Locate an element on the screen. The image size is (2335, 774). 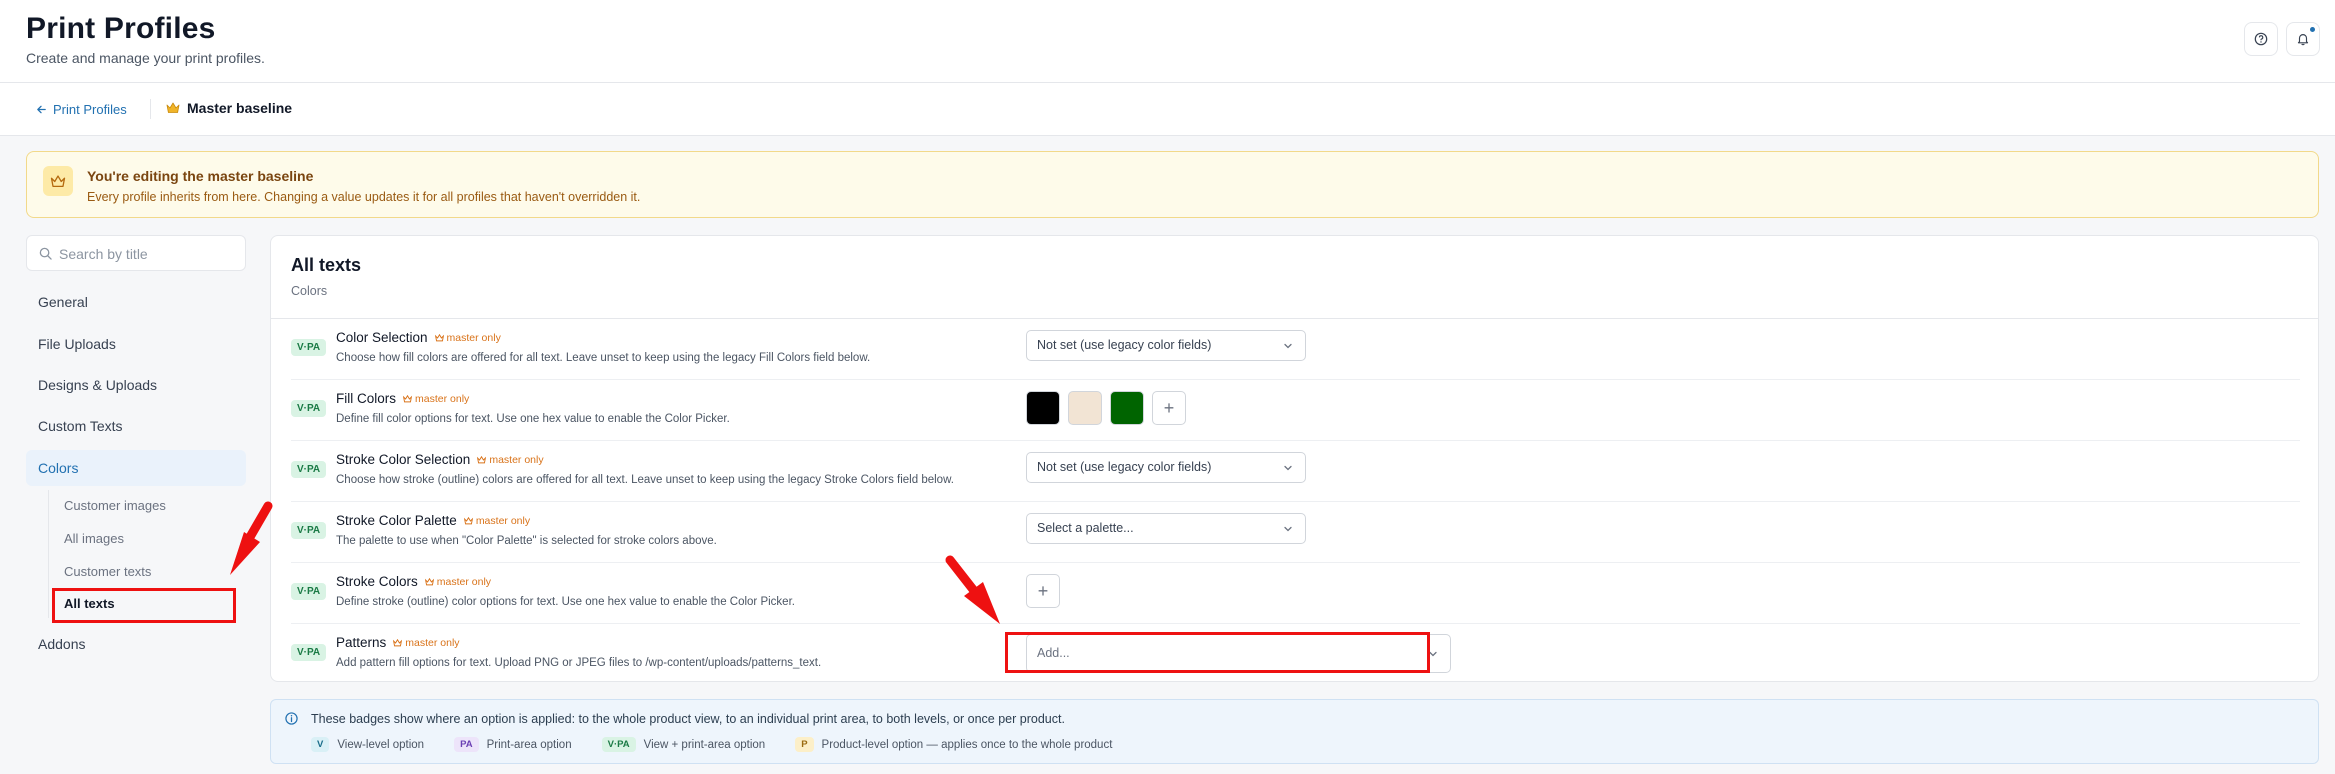
sidebar-subitem-customer-images: Customer images is located at coordinates (115, 505).